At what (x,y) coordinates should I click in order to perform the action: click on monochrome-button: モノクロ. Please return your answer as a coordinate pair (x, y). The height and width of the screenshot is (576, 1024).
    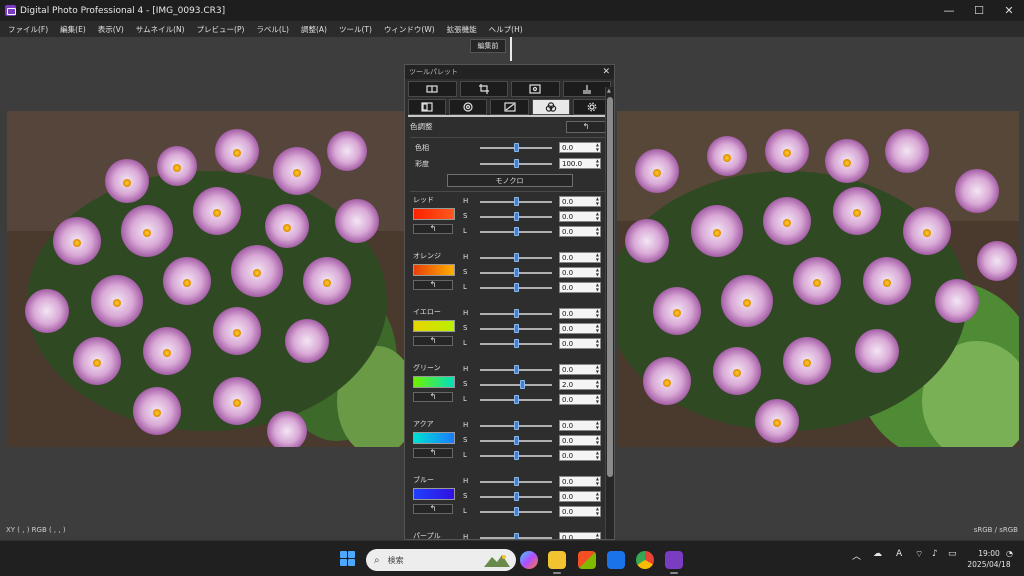
    Looking at the image, I should click on (509, 180).